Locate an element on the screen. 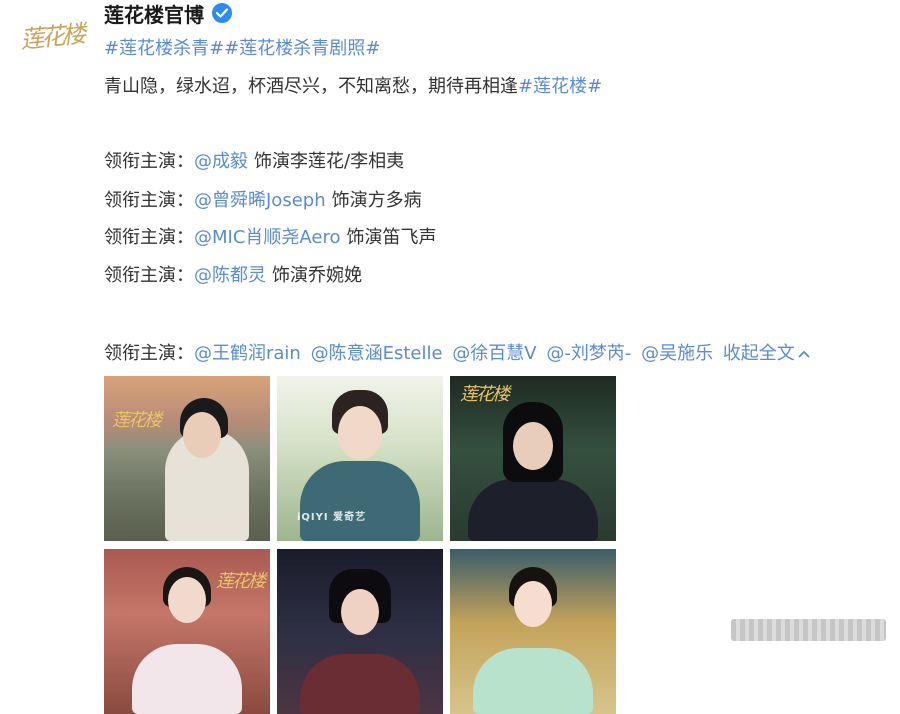 The image size is (900, 714). hashtag-line: #莲花楼杀青##莲花楼杀青剧照# is located at coordinates (242, 47).